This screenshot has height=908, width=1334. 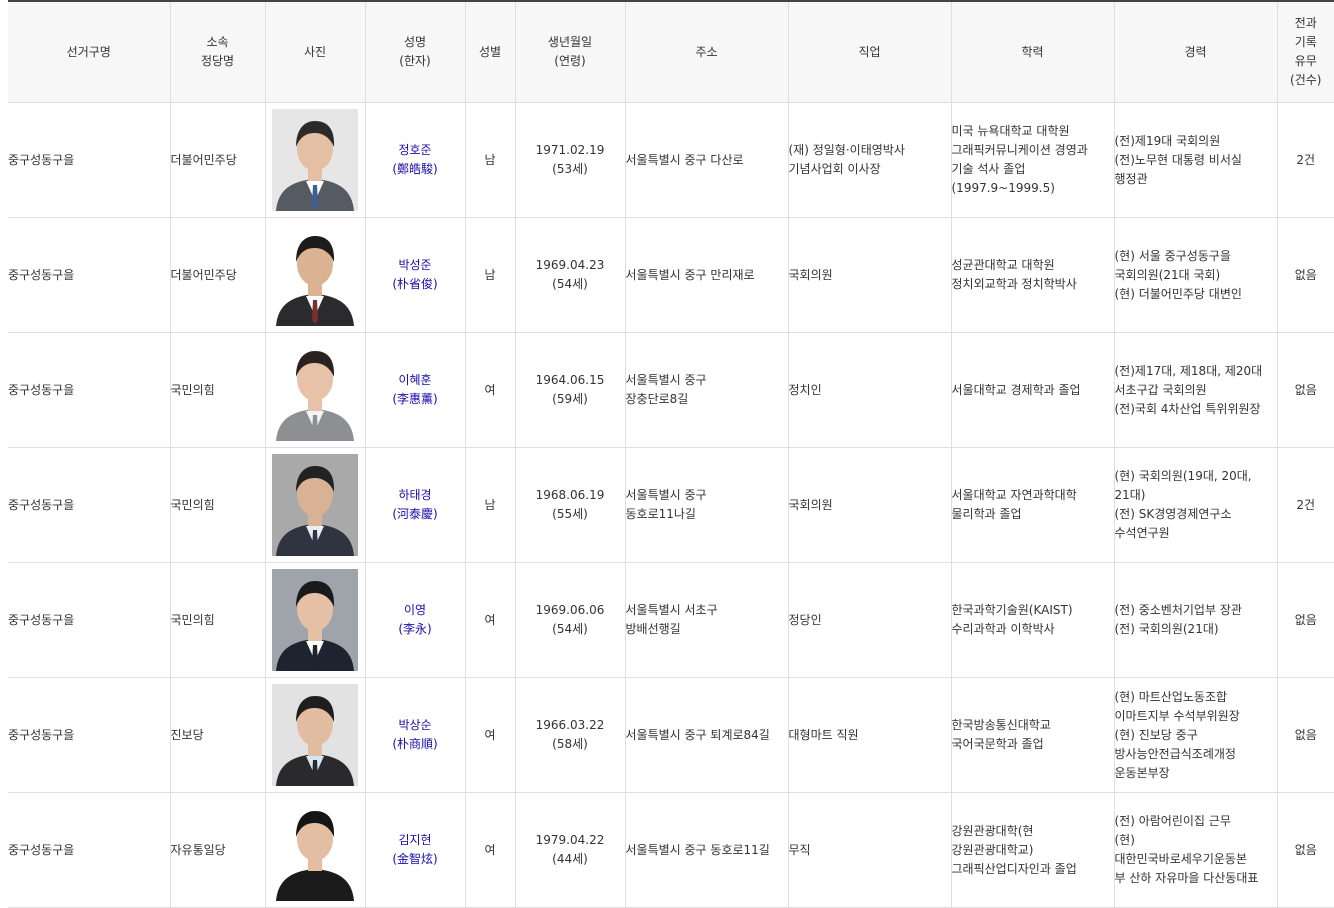 I want to click on header-photo: 사진, so click(x=315, y=52).